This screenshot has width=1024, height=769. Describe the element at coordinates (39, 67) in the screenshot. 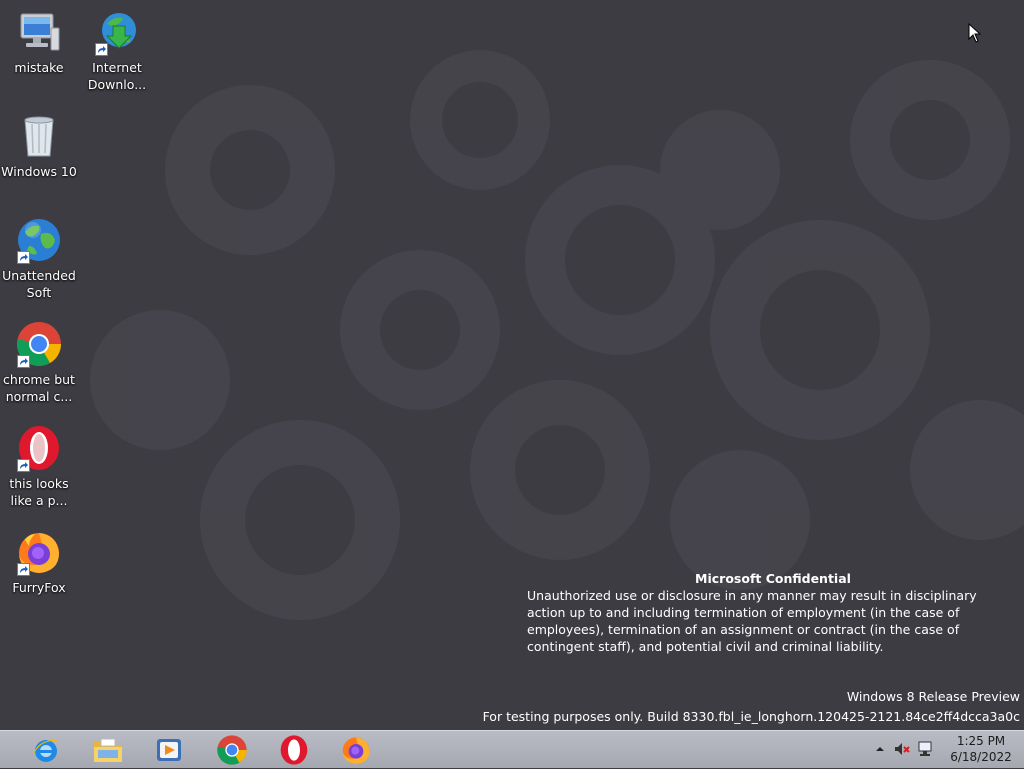

I see `desktop-icon-label: mistake` at that location.